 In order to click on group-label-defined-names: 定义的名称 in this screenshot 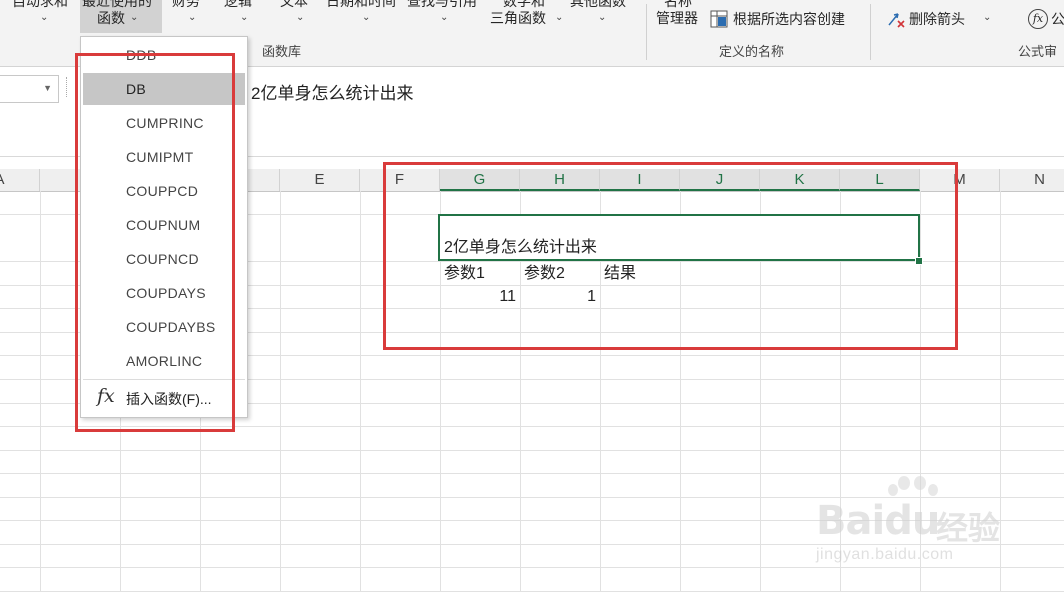, I will do `click(752, 51)`.